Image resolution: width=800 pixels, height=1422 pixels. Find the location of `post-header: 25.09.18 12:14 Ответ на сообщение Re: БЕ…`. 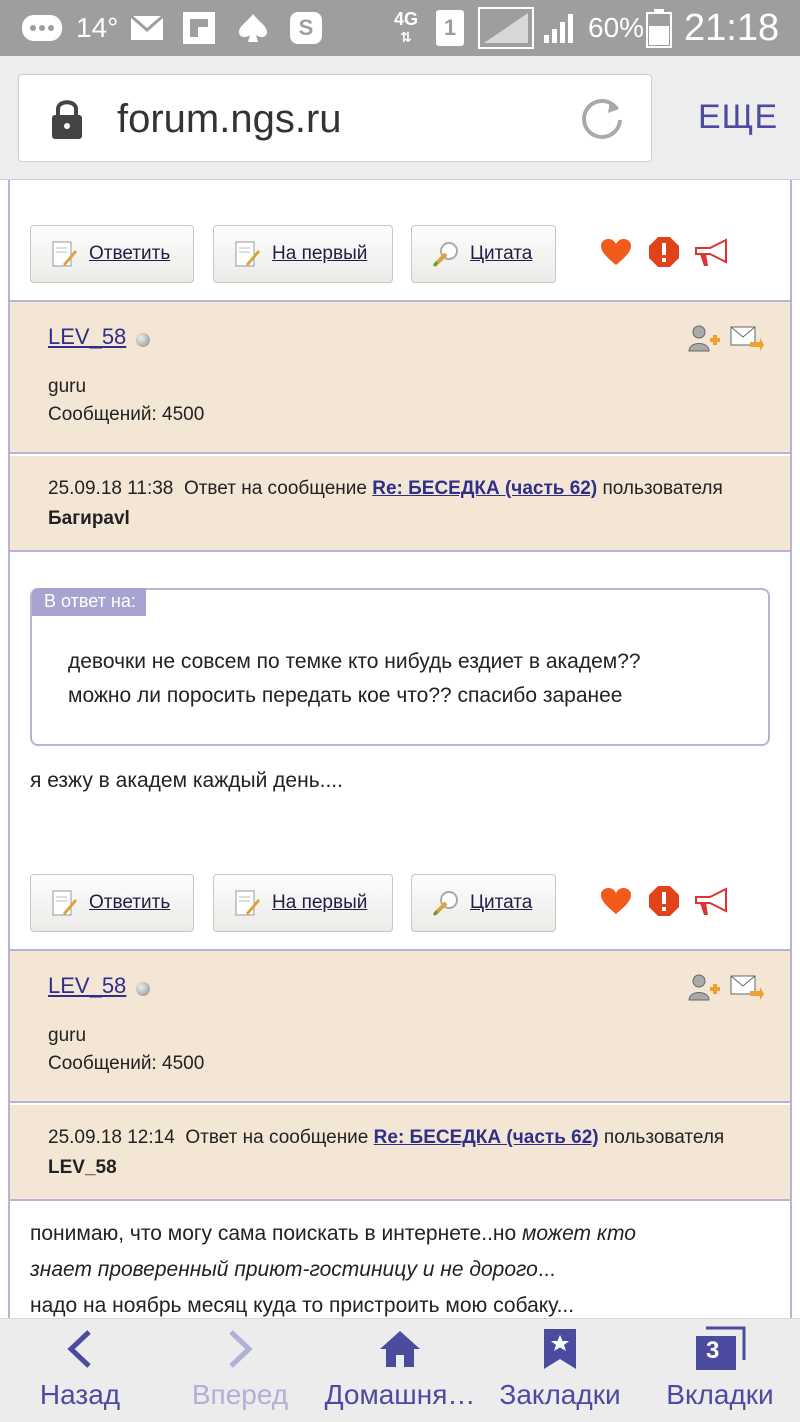

post-header: 25.09.18 12:14 Ответ на сообщение Re: БЕ… is located at coordinates (400, 1152).